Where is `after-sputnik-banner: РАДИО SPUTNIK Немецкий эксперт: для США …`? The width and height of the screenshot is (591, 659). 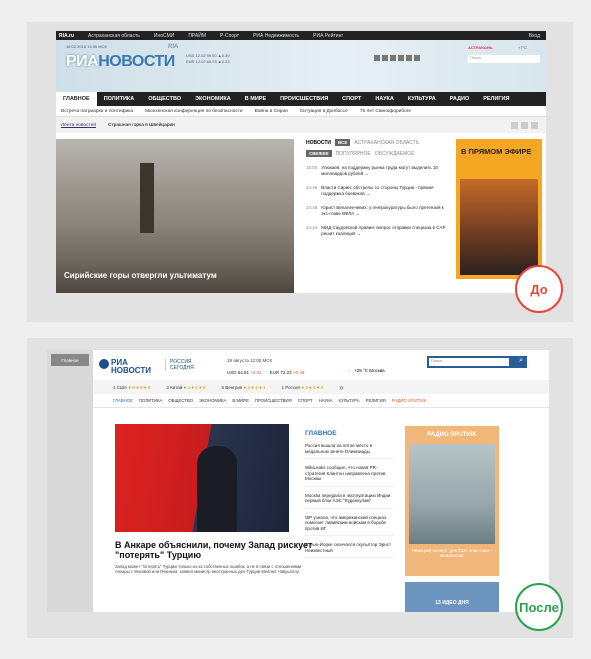
after-sputnik-banner: РАДИО SPUTNIK Немецкий эксперт: для США … is located at coordinates (452, 501).